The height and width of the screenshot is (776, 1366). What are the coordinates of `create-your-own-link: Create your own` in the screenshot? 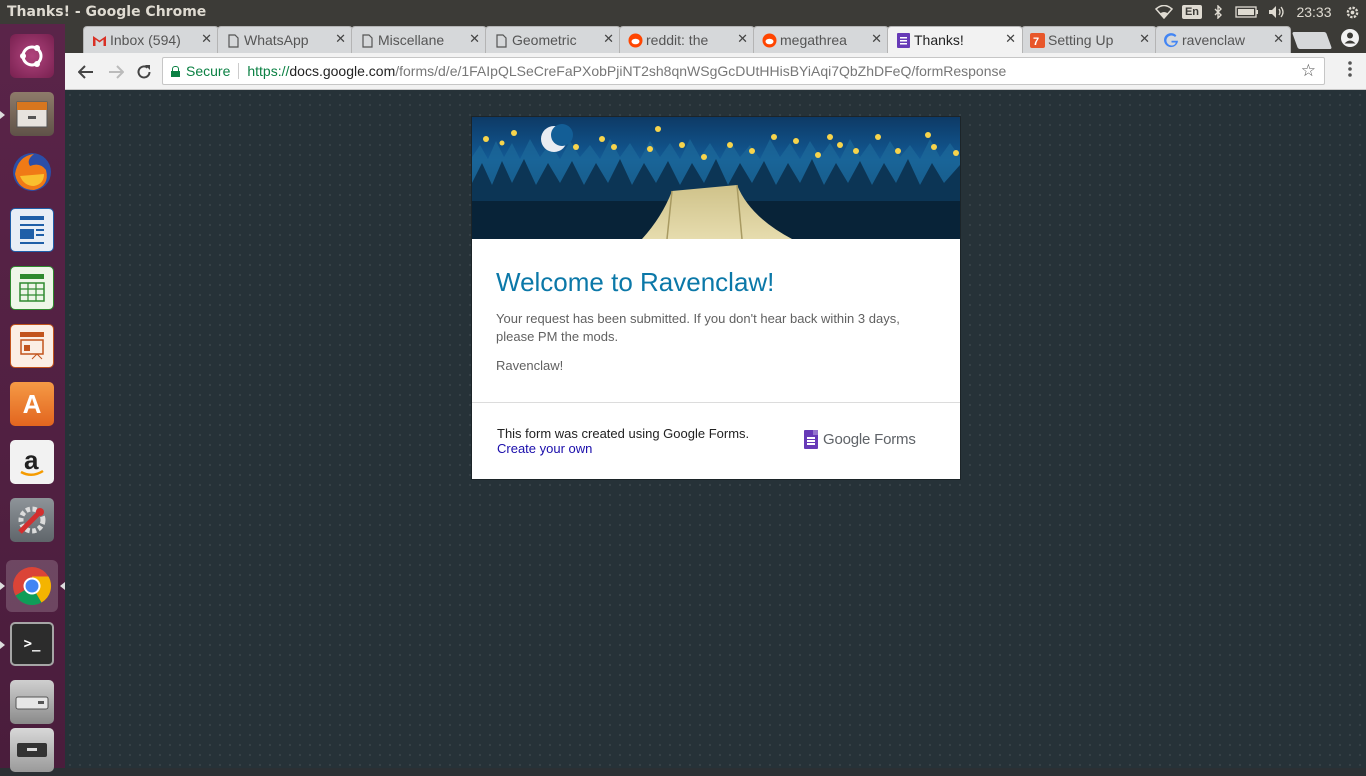 It's located at (623, 448).